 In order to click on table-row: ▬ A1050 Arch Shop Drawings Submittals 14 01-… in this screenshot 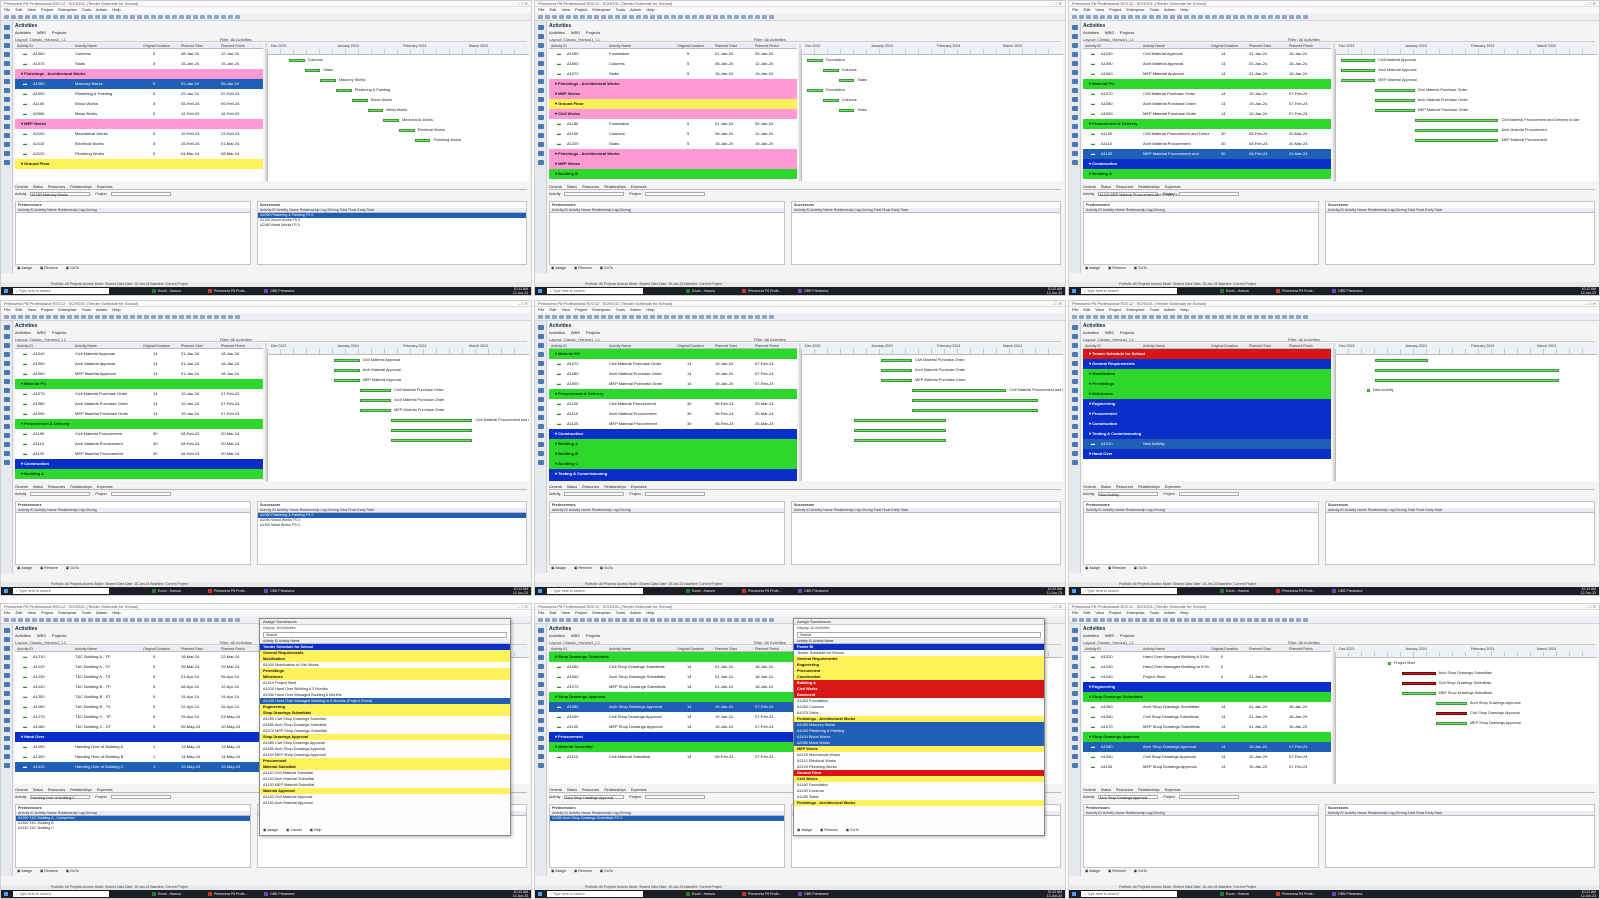, I will do `click(1207, 707)`.